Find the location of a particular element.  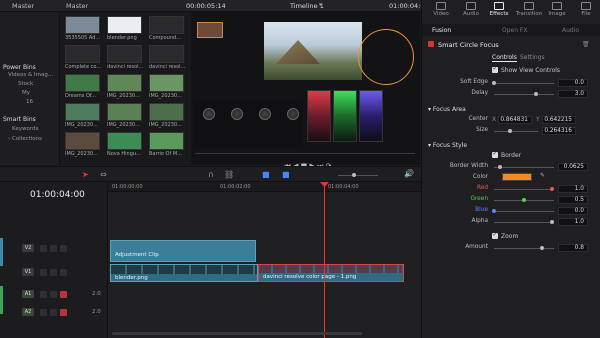

soft-edge-value: 0.0 is located at coordinates (573, 83).